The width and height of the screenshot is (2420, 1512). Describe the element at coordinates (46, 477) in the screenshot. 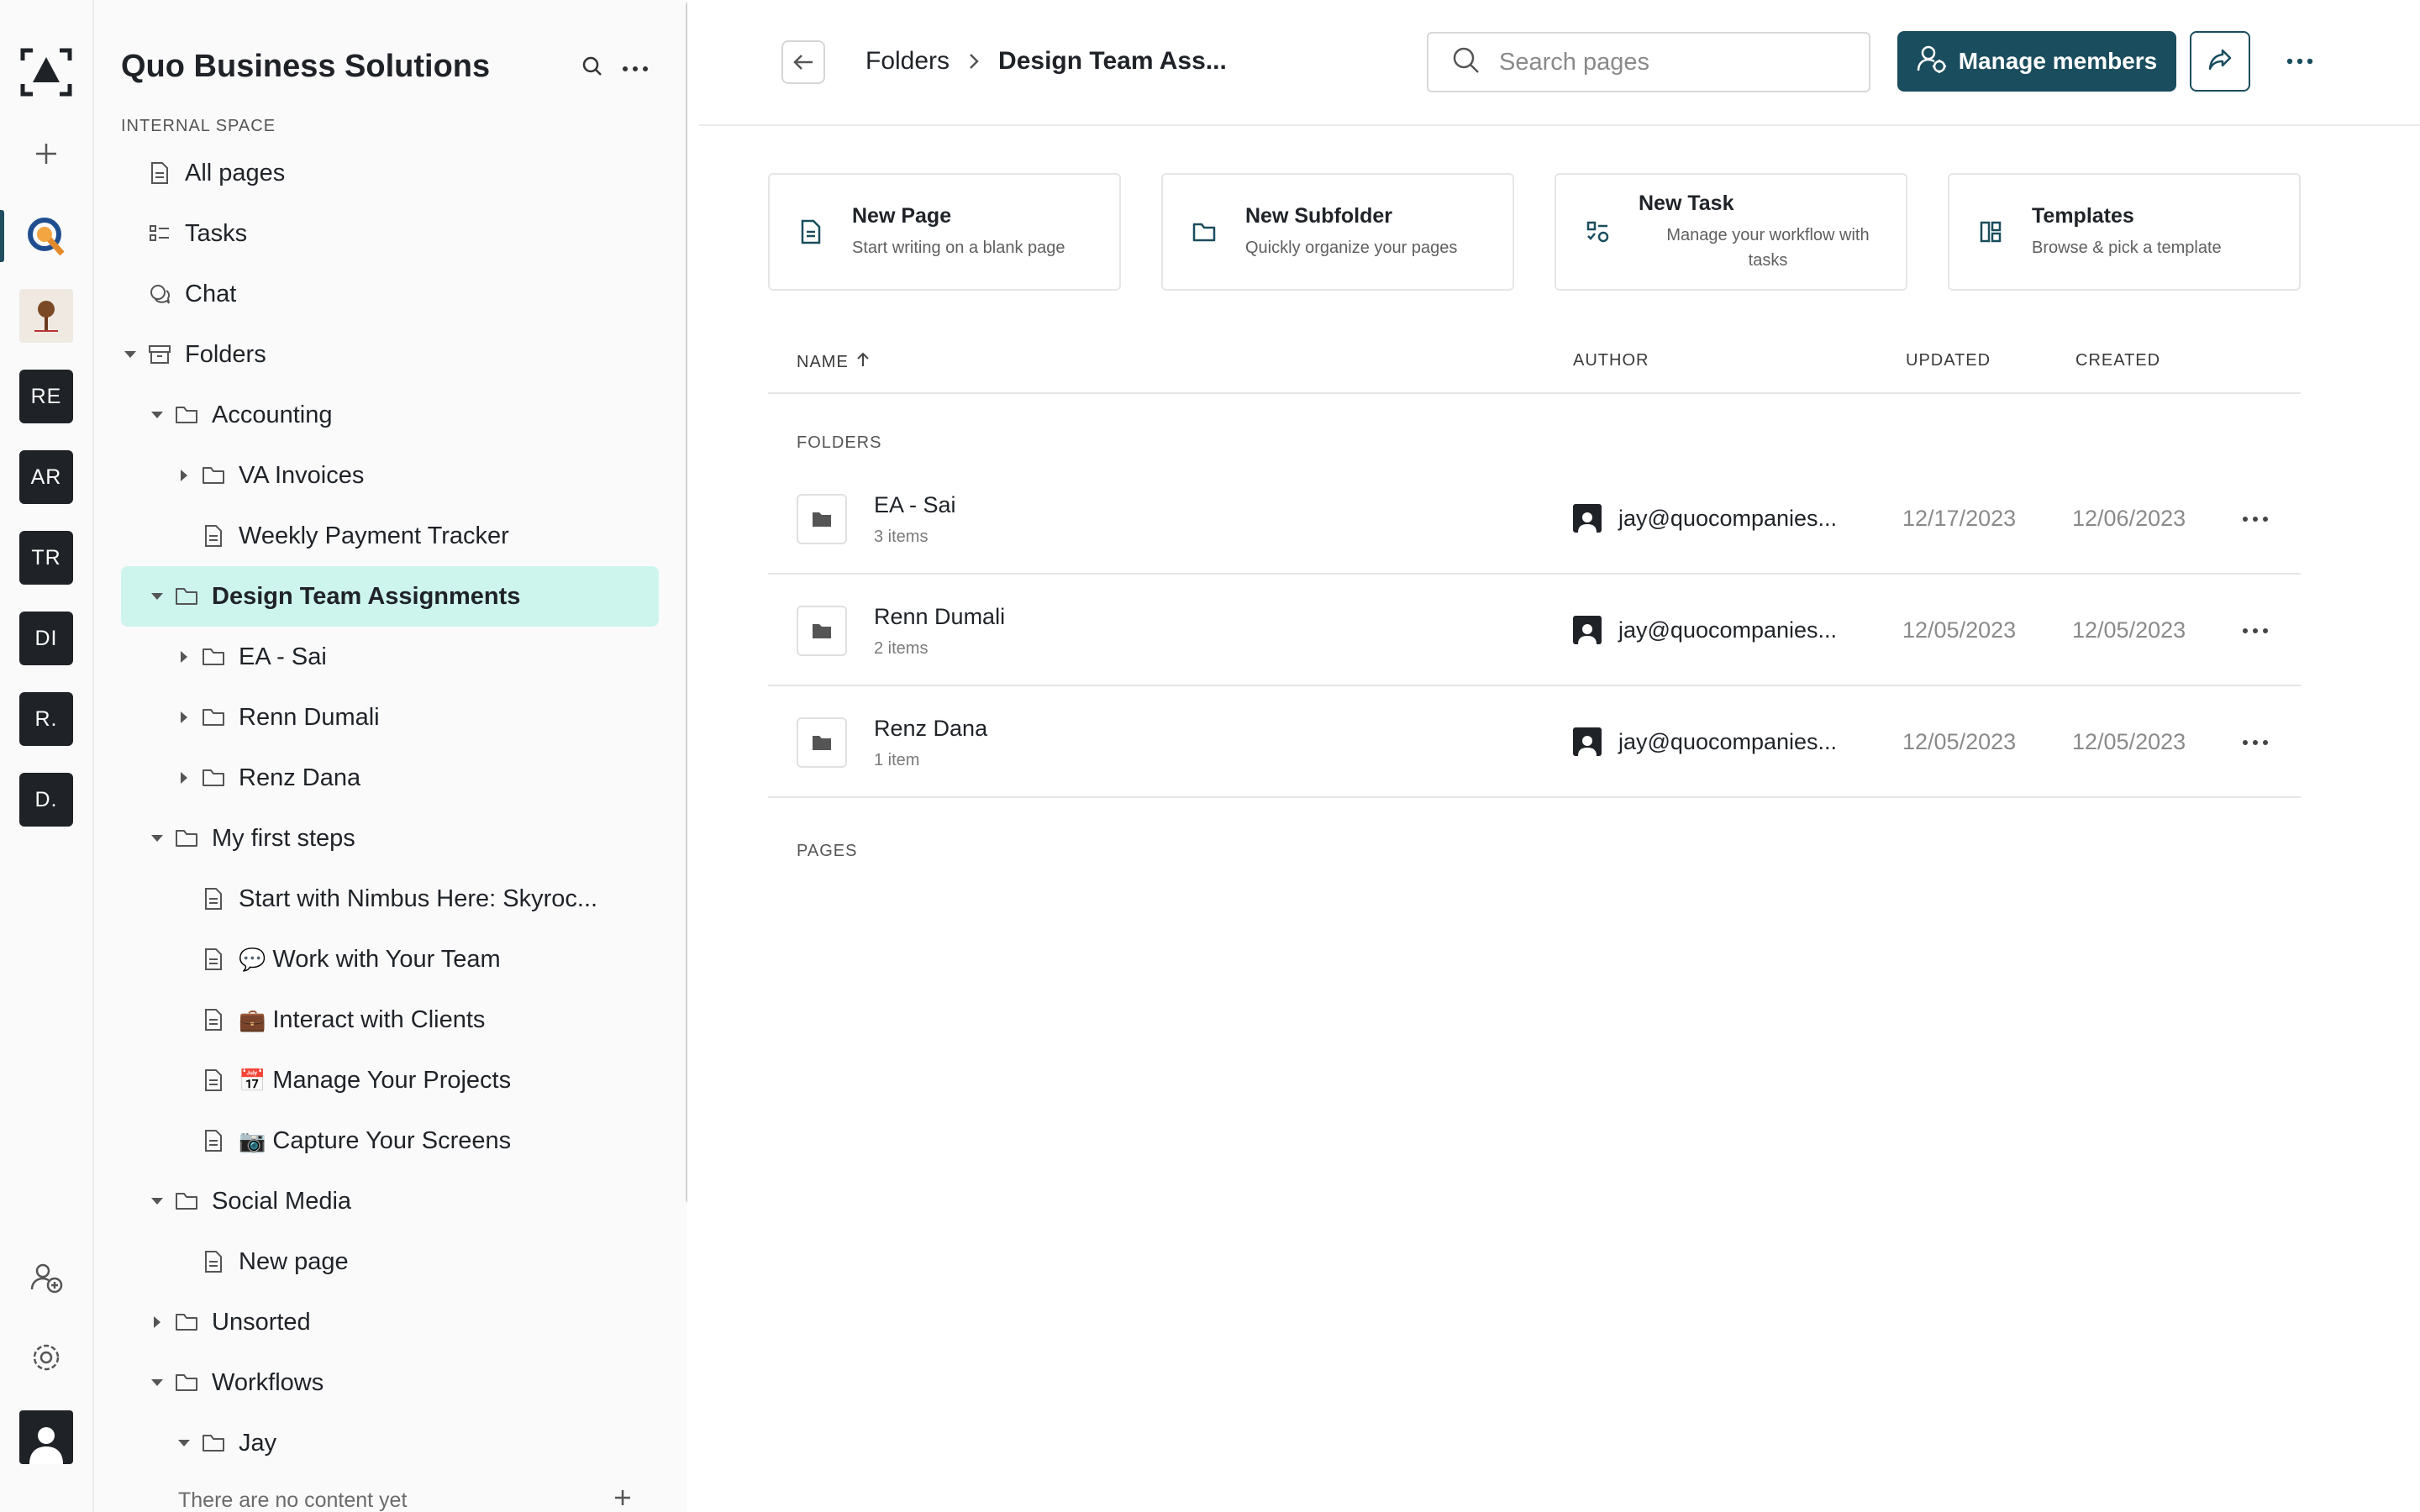

I see `workspace-avatar: AR` at that location.